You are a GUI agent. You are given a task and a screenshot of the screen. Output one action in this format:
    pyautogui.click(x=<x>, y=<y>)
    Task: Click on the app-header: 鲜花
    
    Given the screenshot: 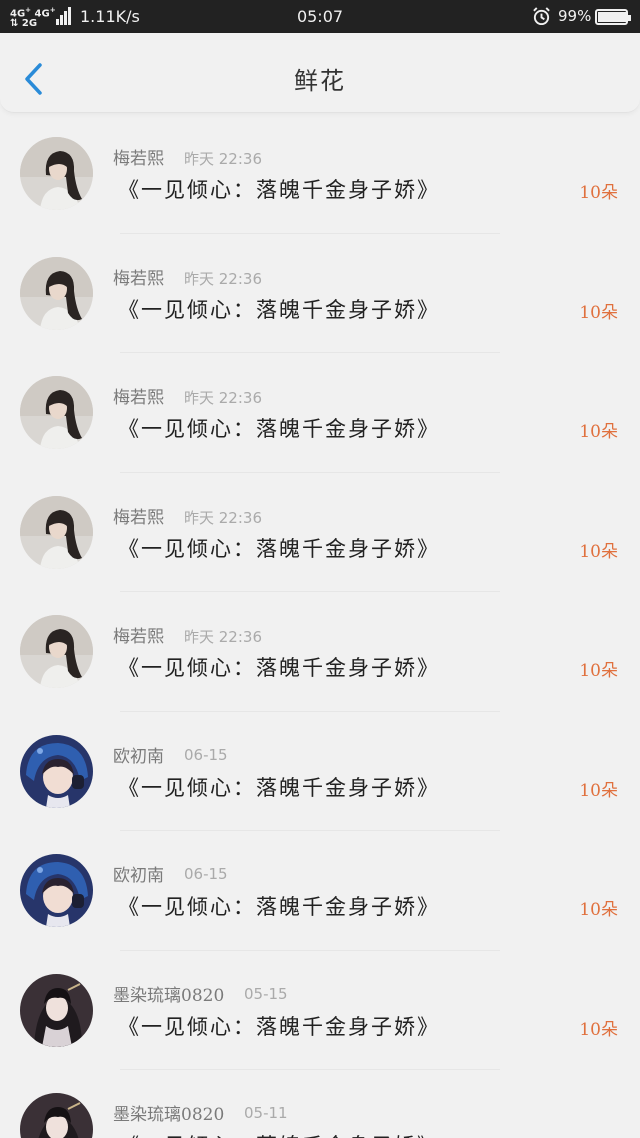 What is the action you would take?
    pyautogui.click(x=320, y=73)
    